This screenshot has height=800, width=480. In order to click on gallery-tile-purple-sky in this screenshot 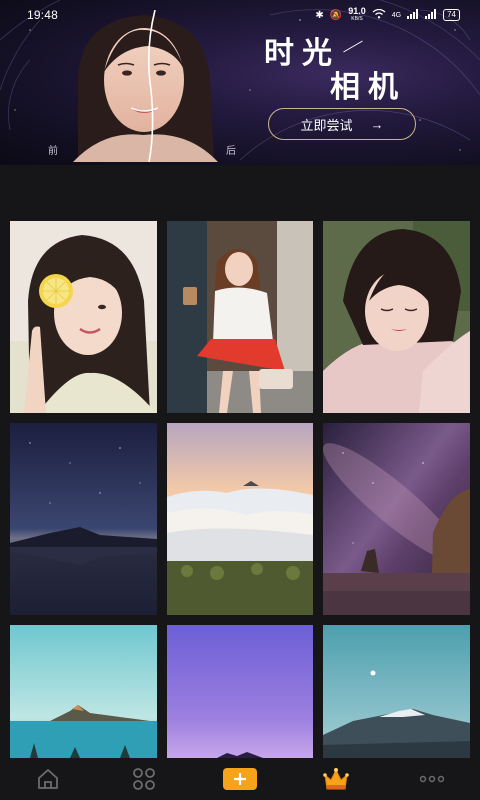, I will do `click(240, 691)`.